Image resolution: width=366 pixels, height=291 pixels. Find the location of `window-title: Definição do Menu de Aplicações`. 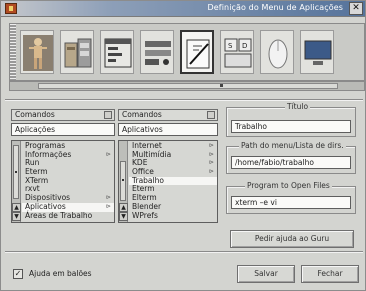

window-title: Definição do Menu de Aplicações is located at coordinates (275, 7).